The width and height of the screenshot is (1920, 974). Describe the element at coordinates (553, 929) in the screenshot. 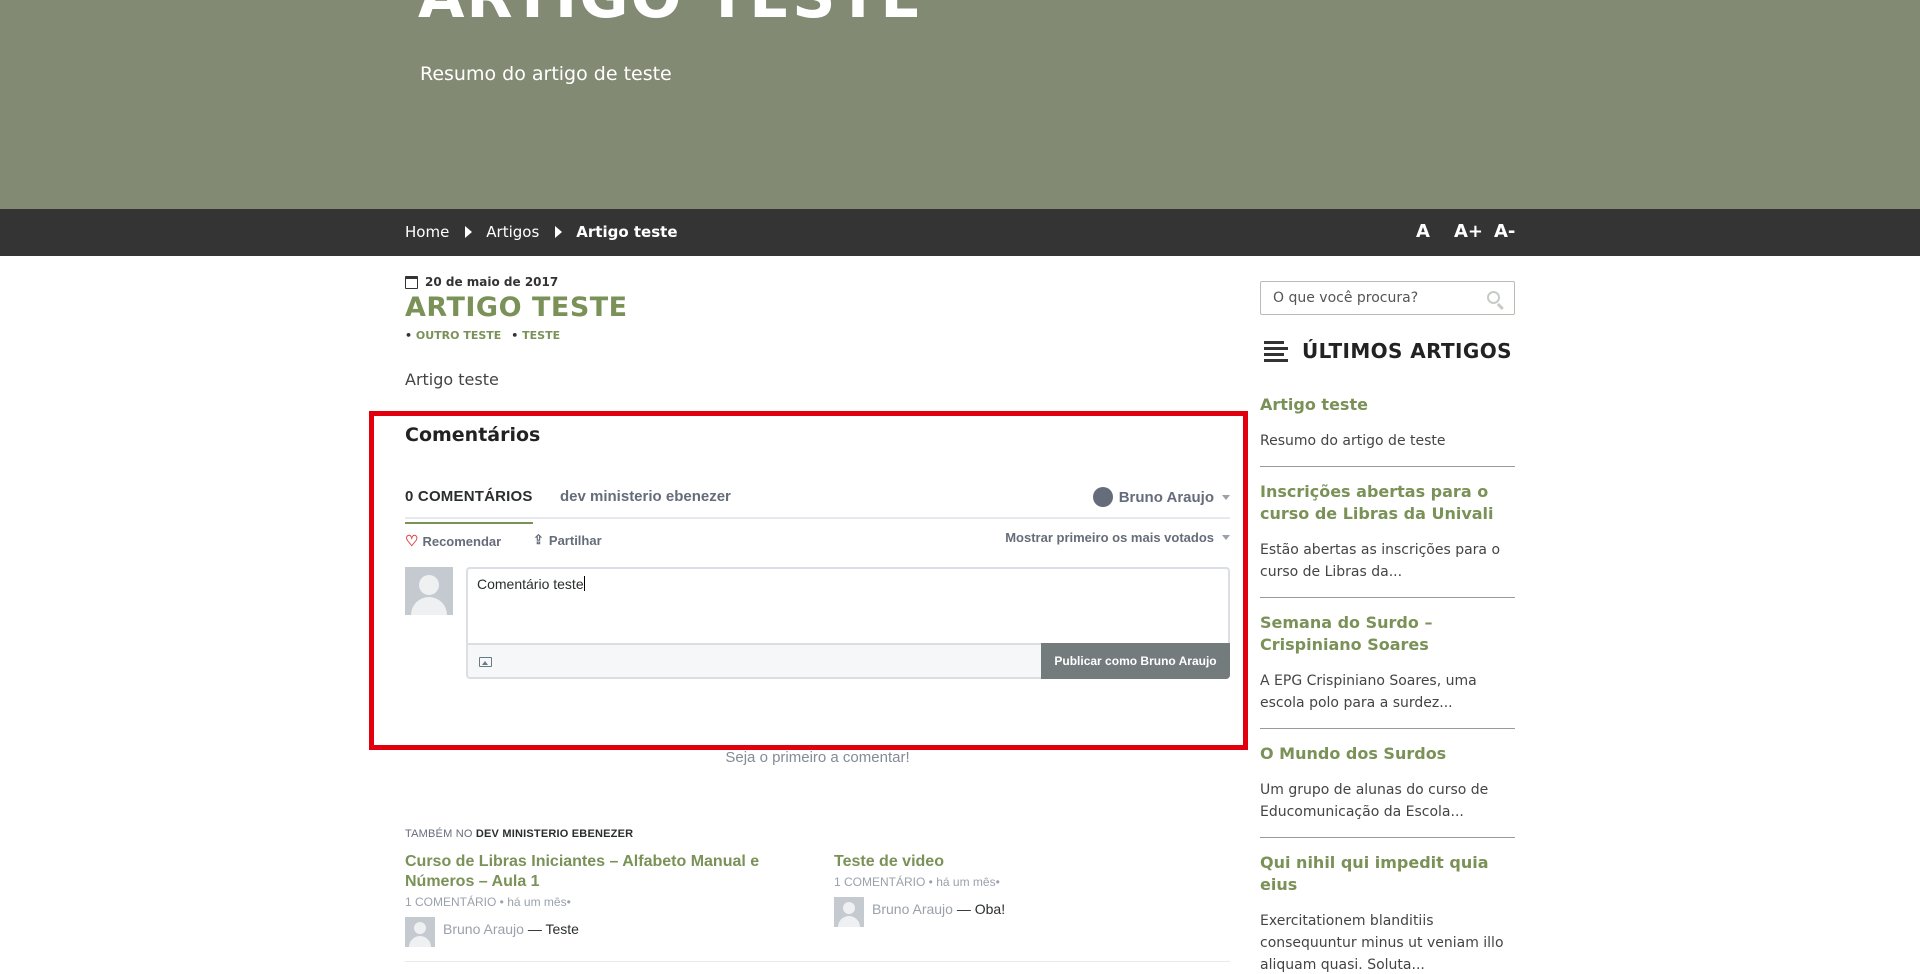

I see `comment-snippet: — Teste` at that location.